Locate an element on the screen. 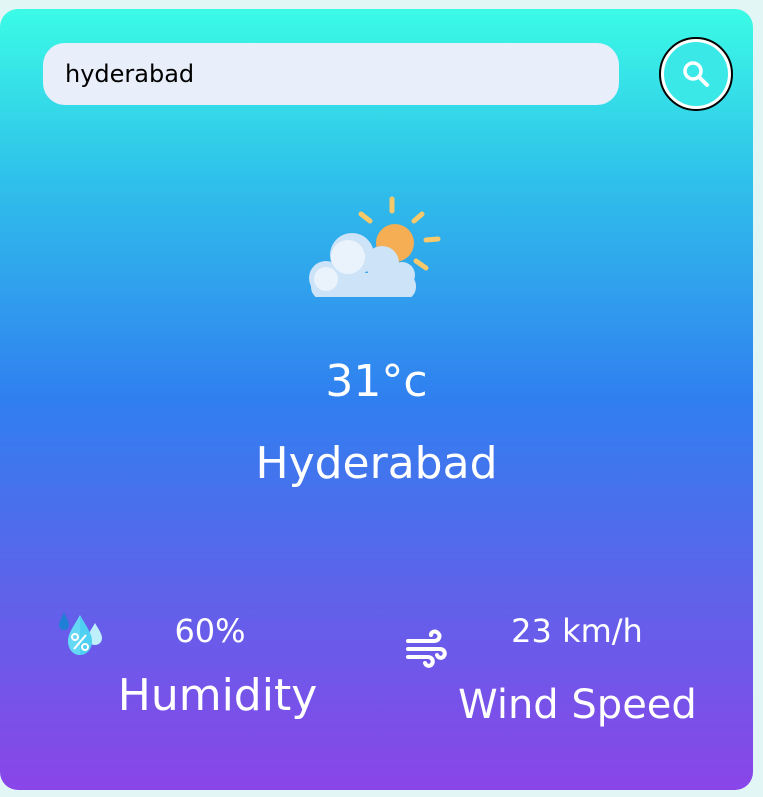  search-input is located at coordinates (331, 74).